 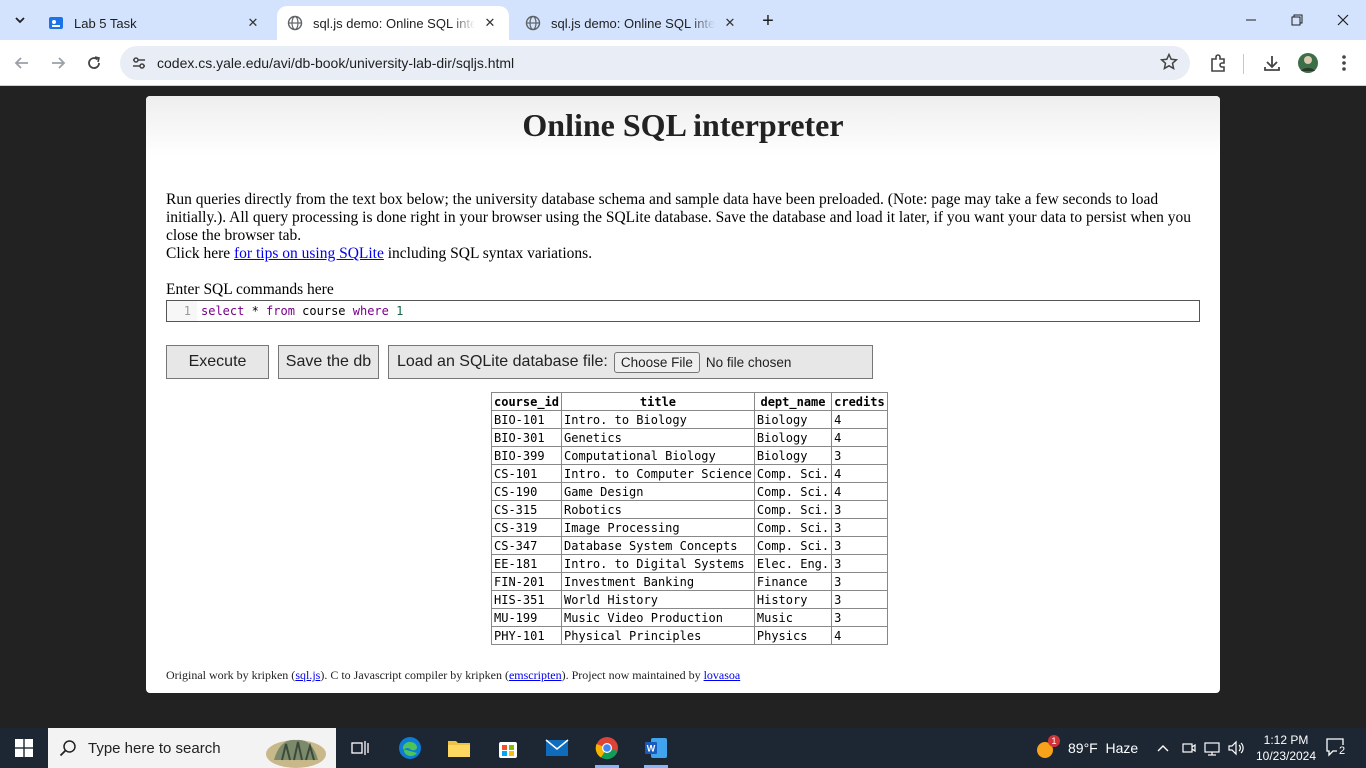 I want to click on downloads-icon, so click(x=1272, y=63).